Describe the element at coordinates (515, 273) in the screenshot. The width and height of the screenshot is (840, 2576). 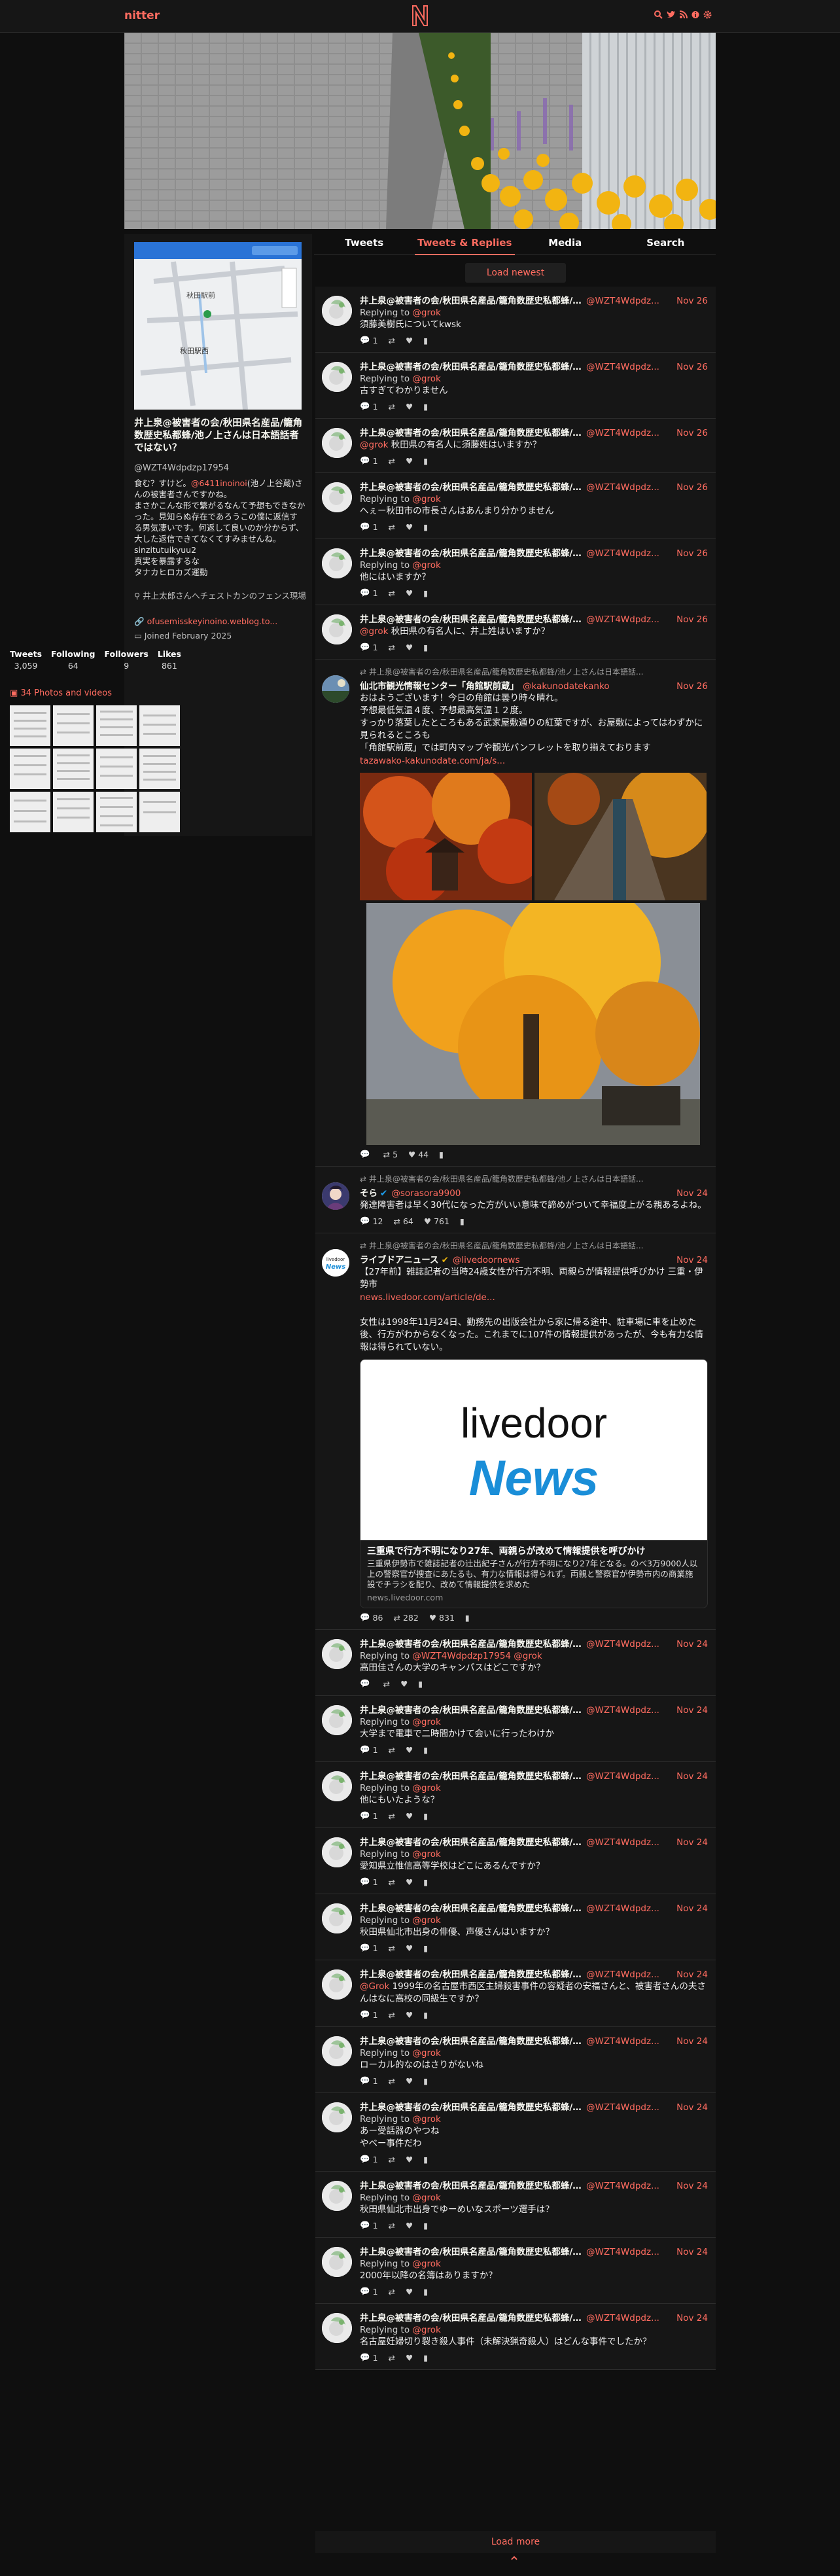
I see `load-newest-button: Load newest` at that location.